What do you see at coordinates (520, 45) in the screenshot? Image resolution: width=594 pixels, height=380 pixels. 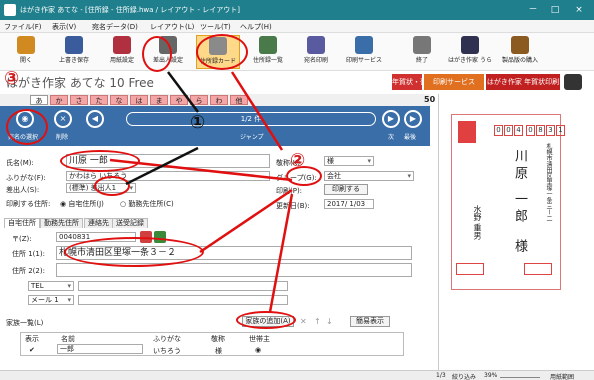 I see `cart-icon` at bounding box center [520, 45].